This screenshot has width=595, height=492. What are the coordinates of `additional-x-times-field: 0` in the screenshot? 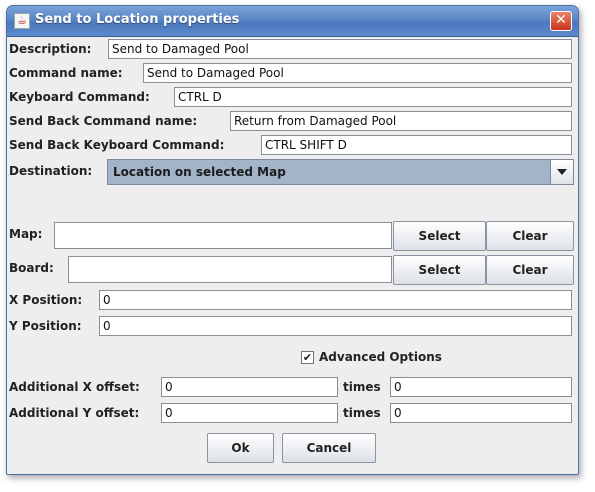 It's located at (481, 387).